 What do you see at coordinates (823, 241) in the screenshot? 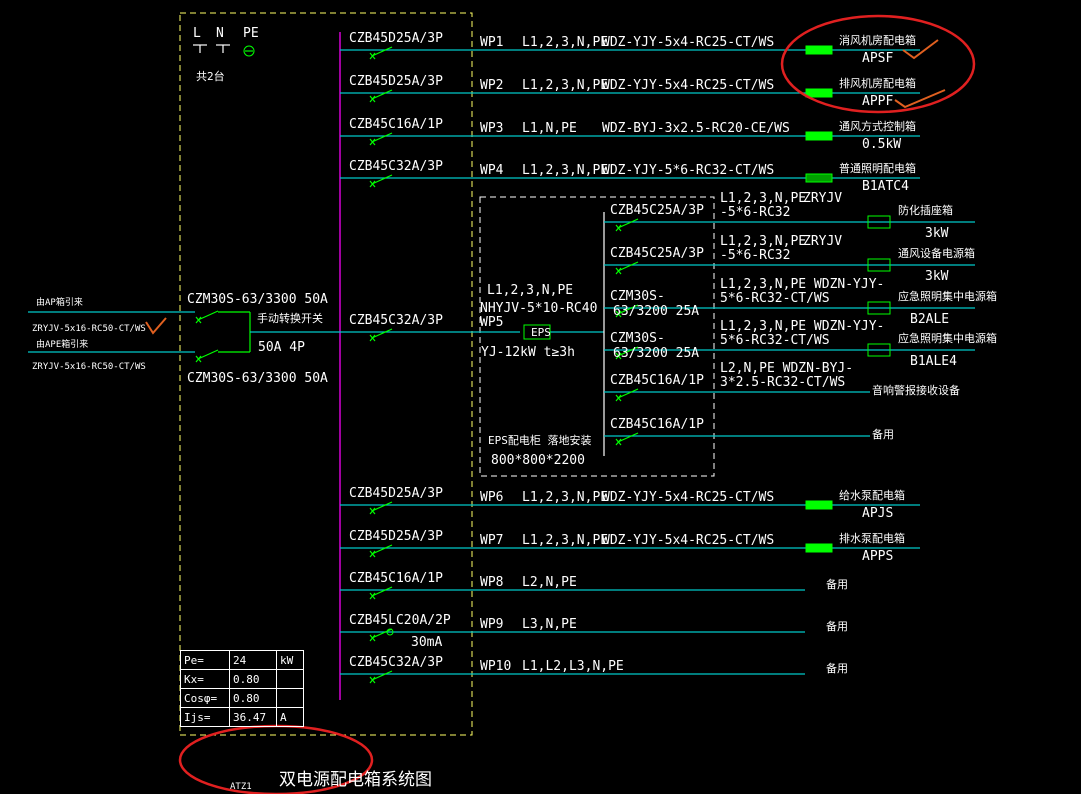
I see `eps-circuit-2-extra: ZRYJV` at bounding box center [823, 241].